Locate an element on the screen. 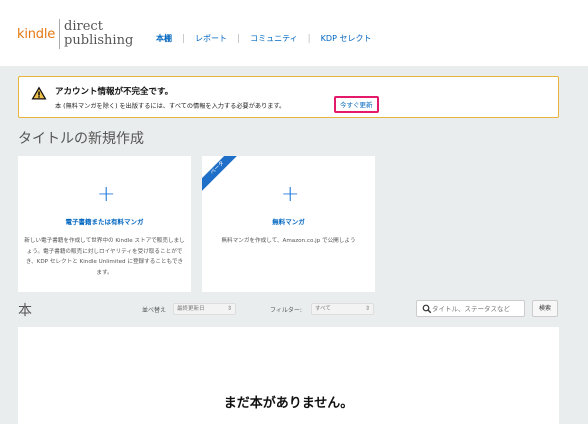 The height and width of the screenshot is (424, 588). filter-select: すべて ⇕ is located at coordinates (342, 309).